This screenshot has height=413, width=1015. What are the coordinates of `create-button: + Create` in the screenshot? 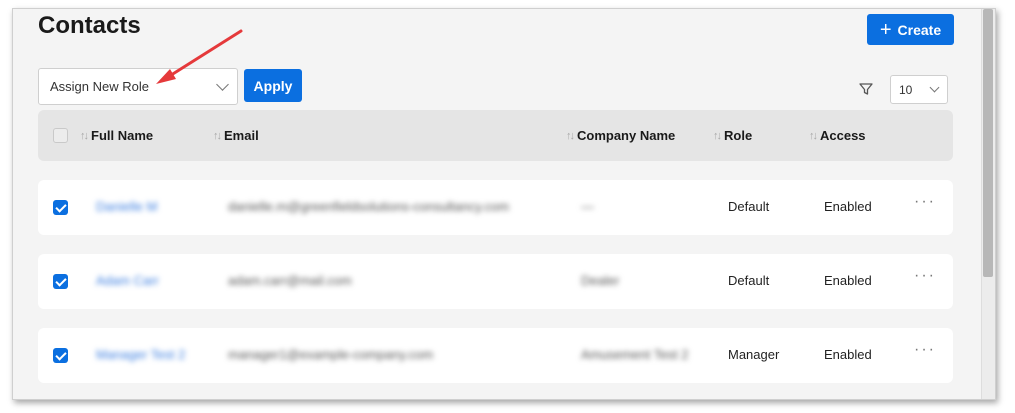 It's located at (910, 29).